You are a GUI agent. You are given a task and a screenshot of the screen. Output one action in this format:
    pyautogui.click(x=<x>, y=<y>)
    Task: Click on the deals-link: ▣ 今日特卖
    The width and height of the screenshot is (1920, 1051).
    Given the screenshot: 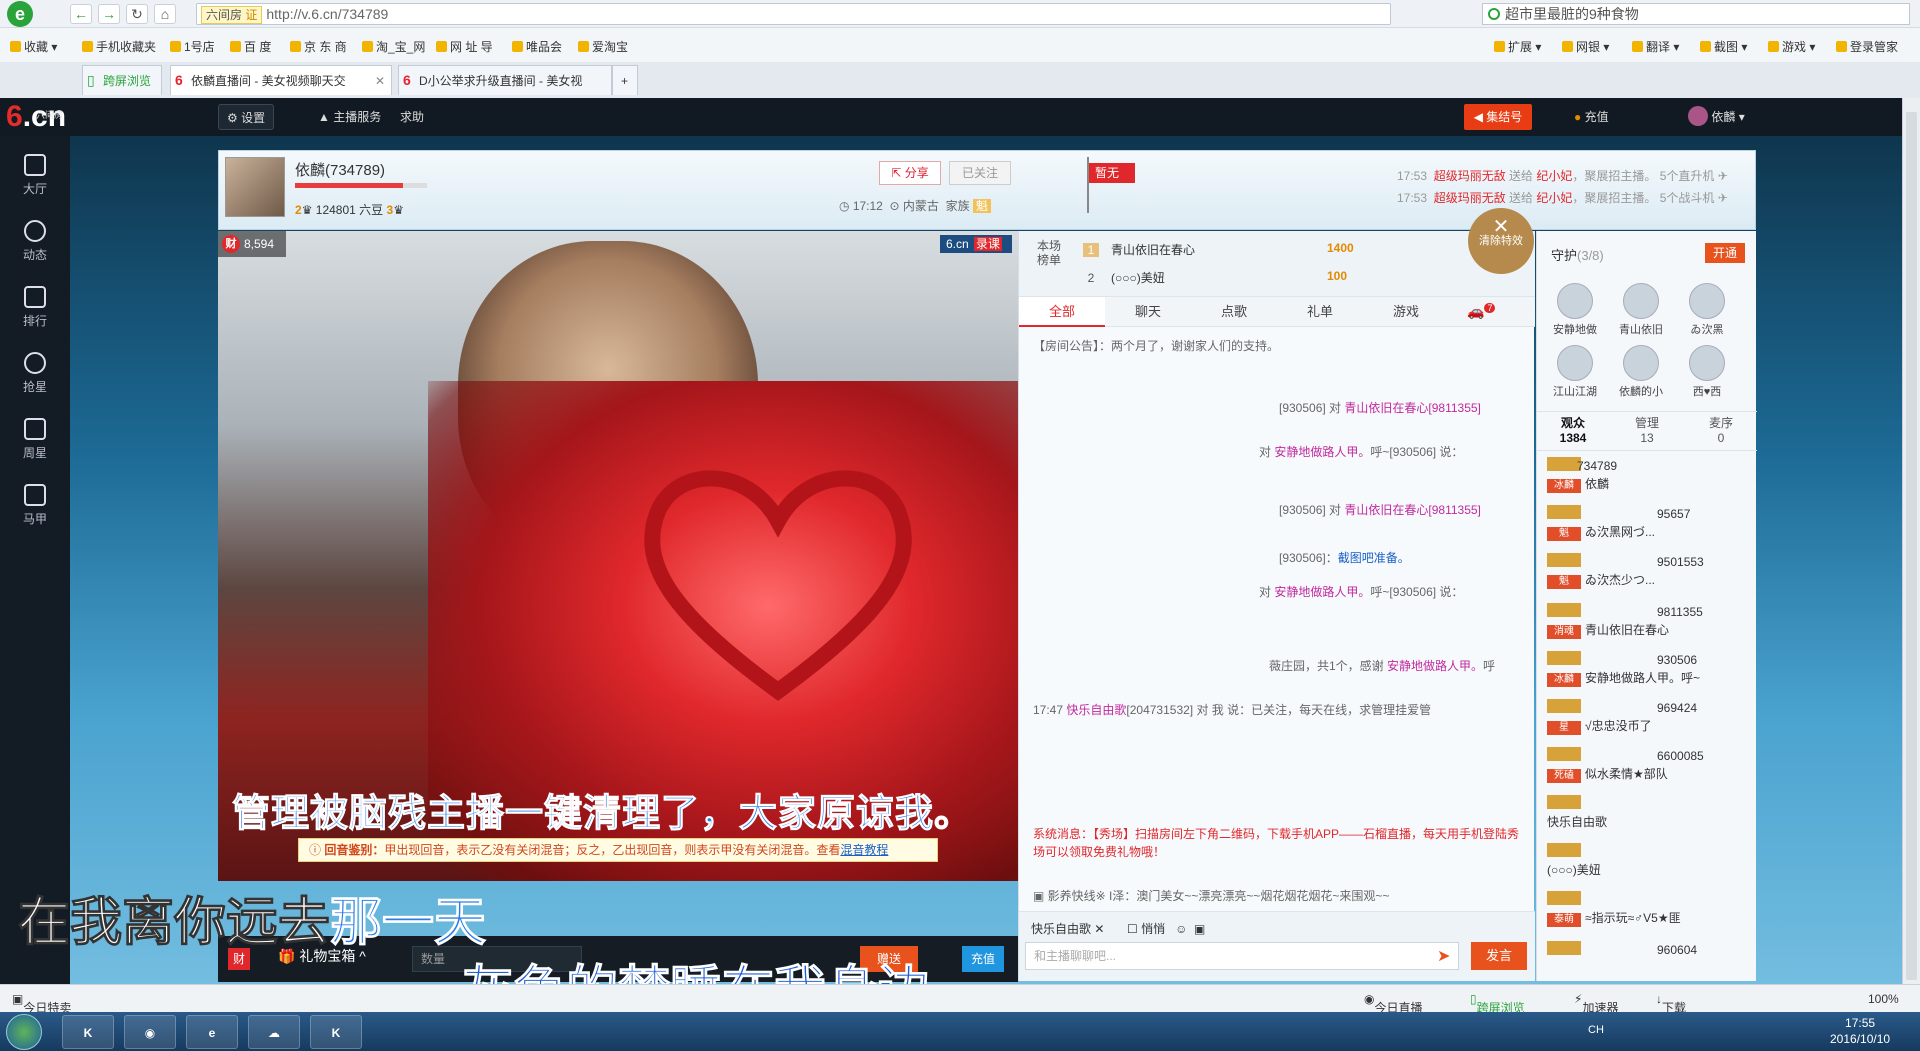 What is the action you would take?
    pyautogui.click(x=41, y=1003)
    